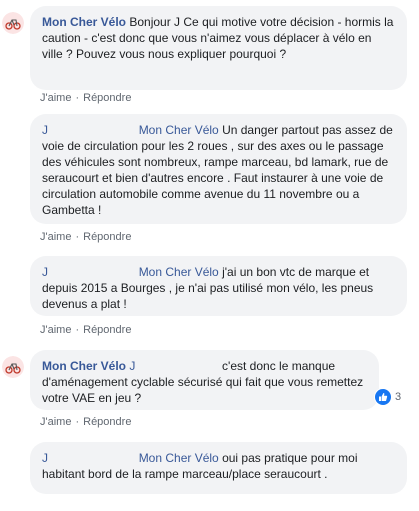 The height and width of the screenshot is (511, 419). What do you see at coordinates (398, 397) in the screenshot?
I see `reaction-count-label: 3` at bounding box center [398, 397].